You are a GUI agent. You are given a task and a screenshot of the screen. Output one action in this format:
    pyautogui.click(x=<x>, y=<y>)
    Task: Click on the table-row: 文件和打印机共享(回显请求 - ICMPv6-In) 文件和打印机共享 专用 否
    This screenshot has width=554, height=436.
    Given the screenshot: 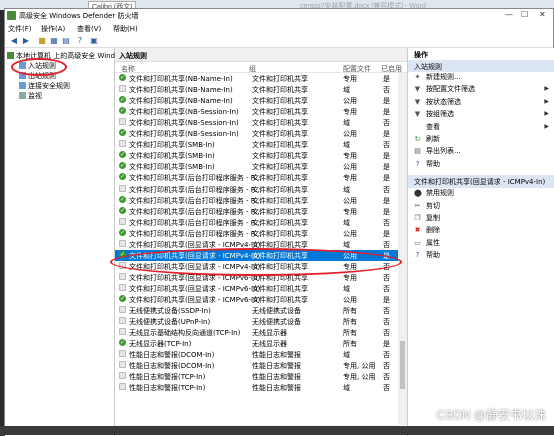 What is the action you would take?
    pyautogui.click(x=256, y=277)
    